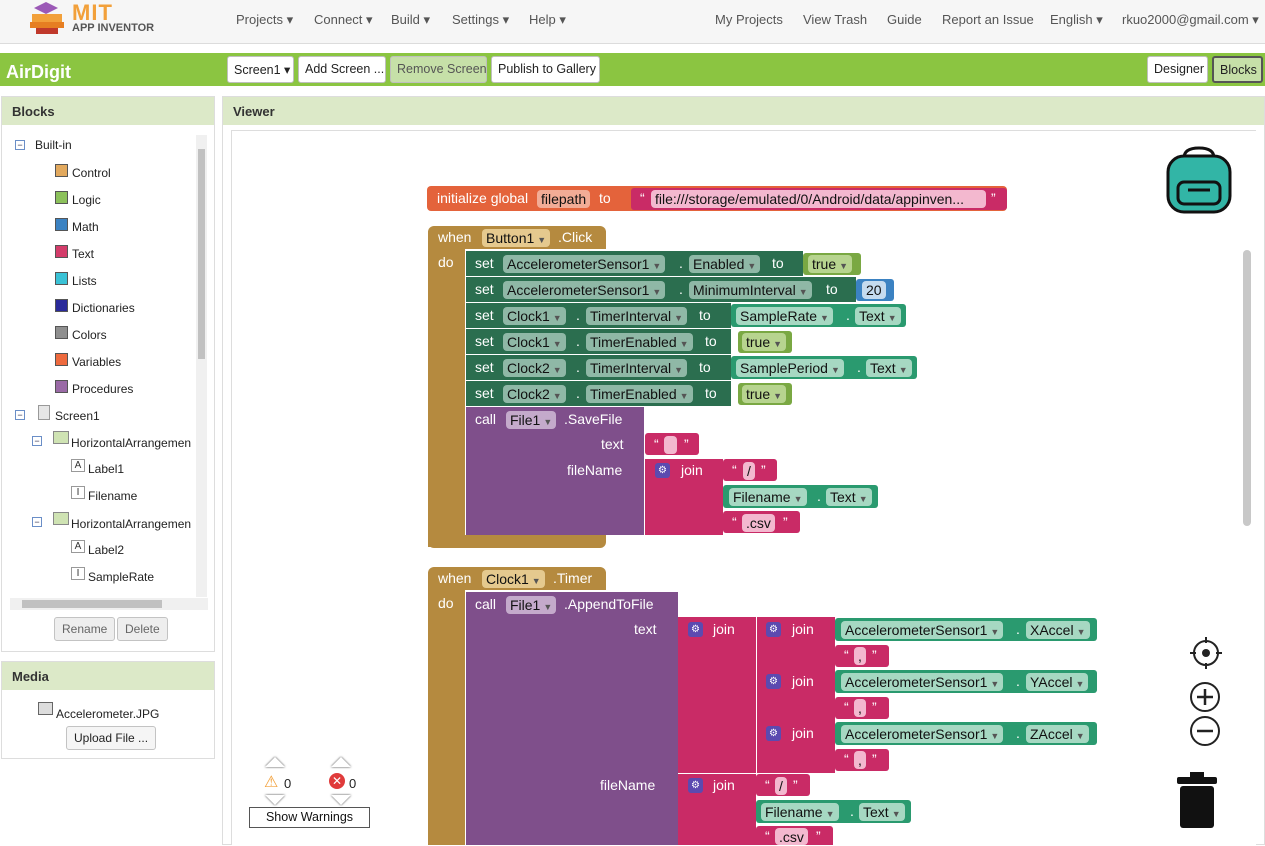 This screenshot has width=1265, height=846. What do you see at coordinates (343, 20) in the screenshot?
I see `menu-connect: Connect ▾` at bounding box center [343, 20].